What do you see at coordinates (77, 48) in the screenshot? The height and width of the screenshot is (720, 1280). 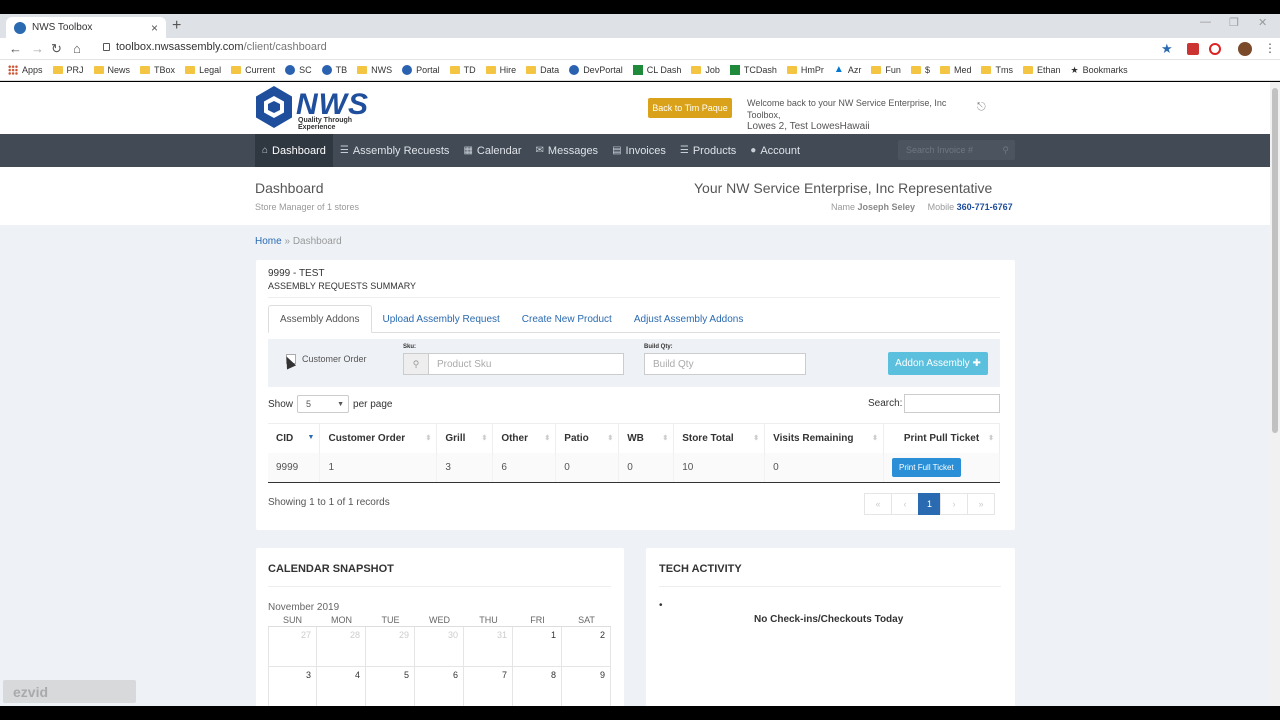 I see `home-browser-icon: ⌂` at bounding box center [77, 48].